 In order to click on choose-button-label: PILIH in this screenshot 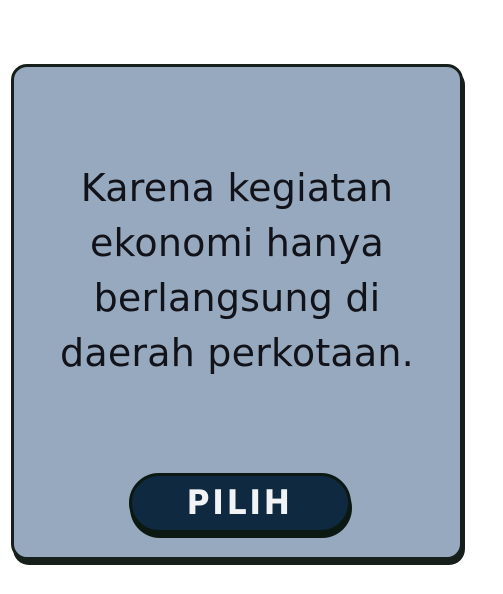, I will do `click(240, 503)`.